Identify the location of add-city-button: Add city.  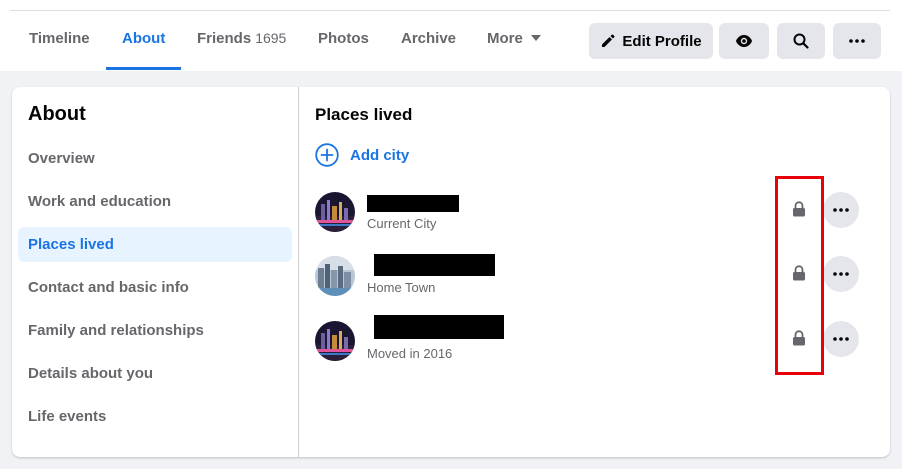
(362, 155).